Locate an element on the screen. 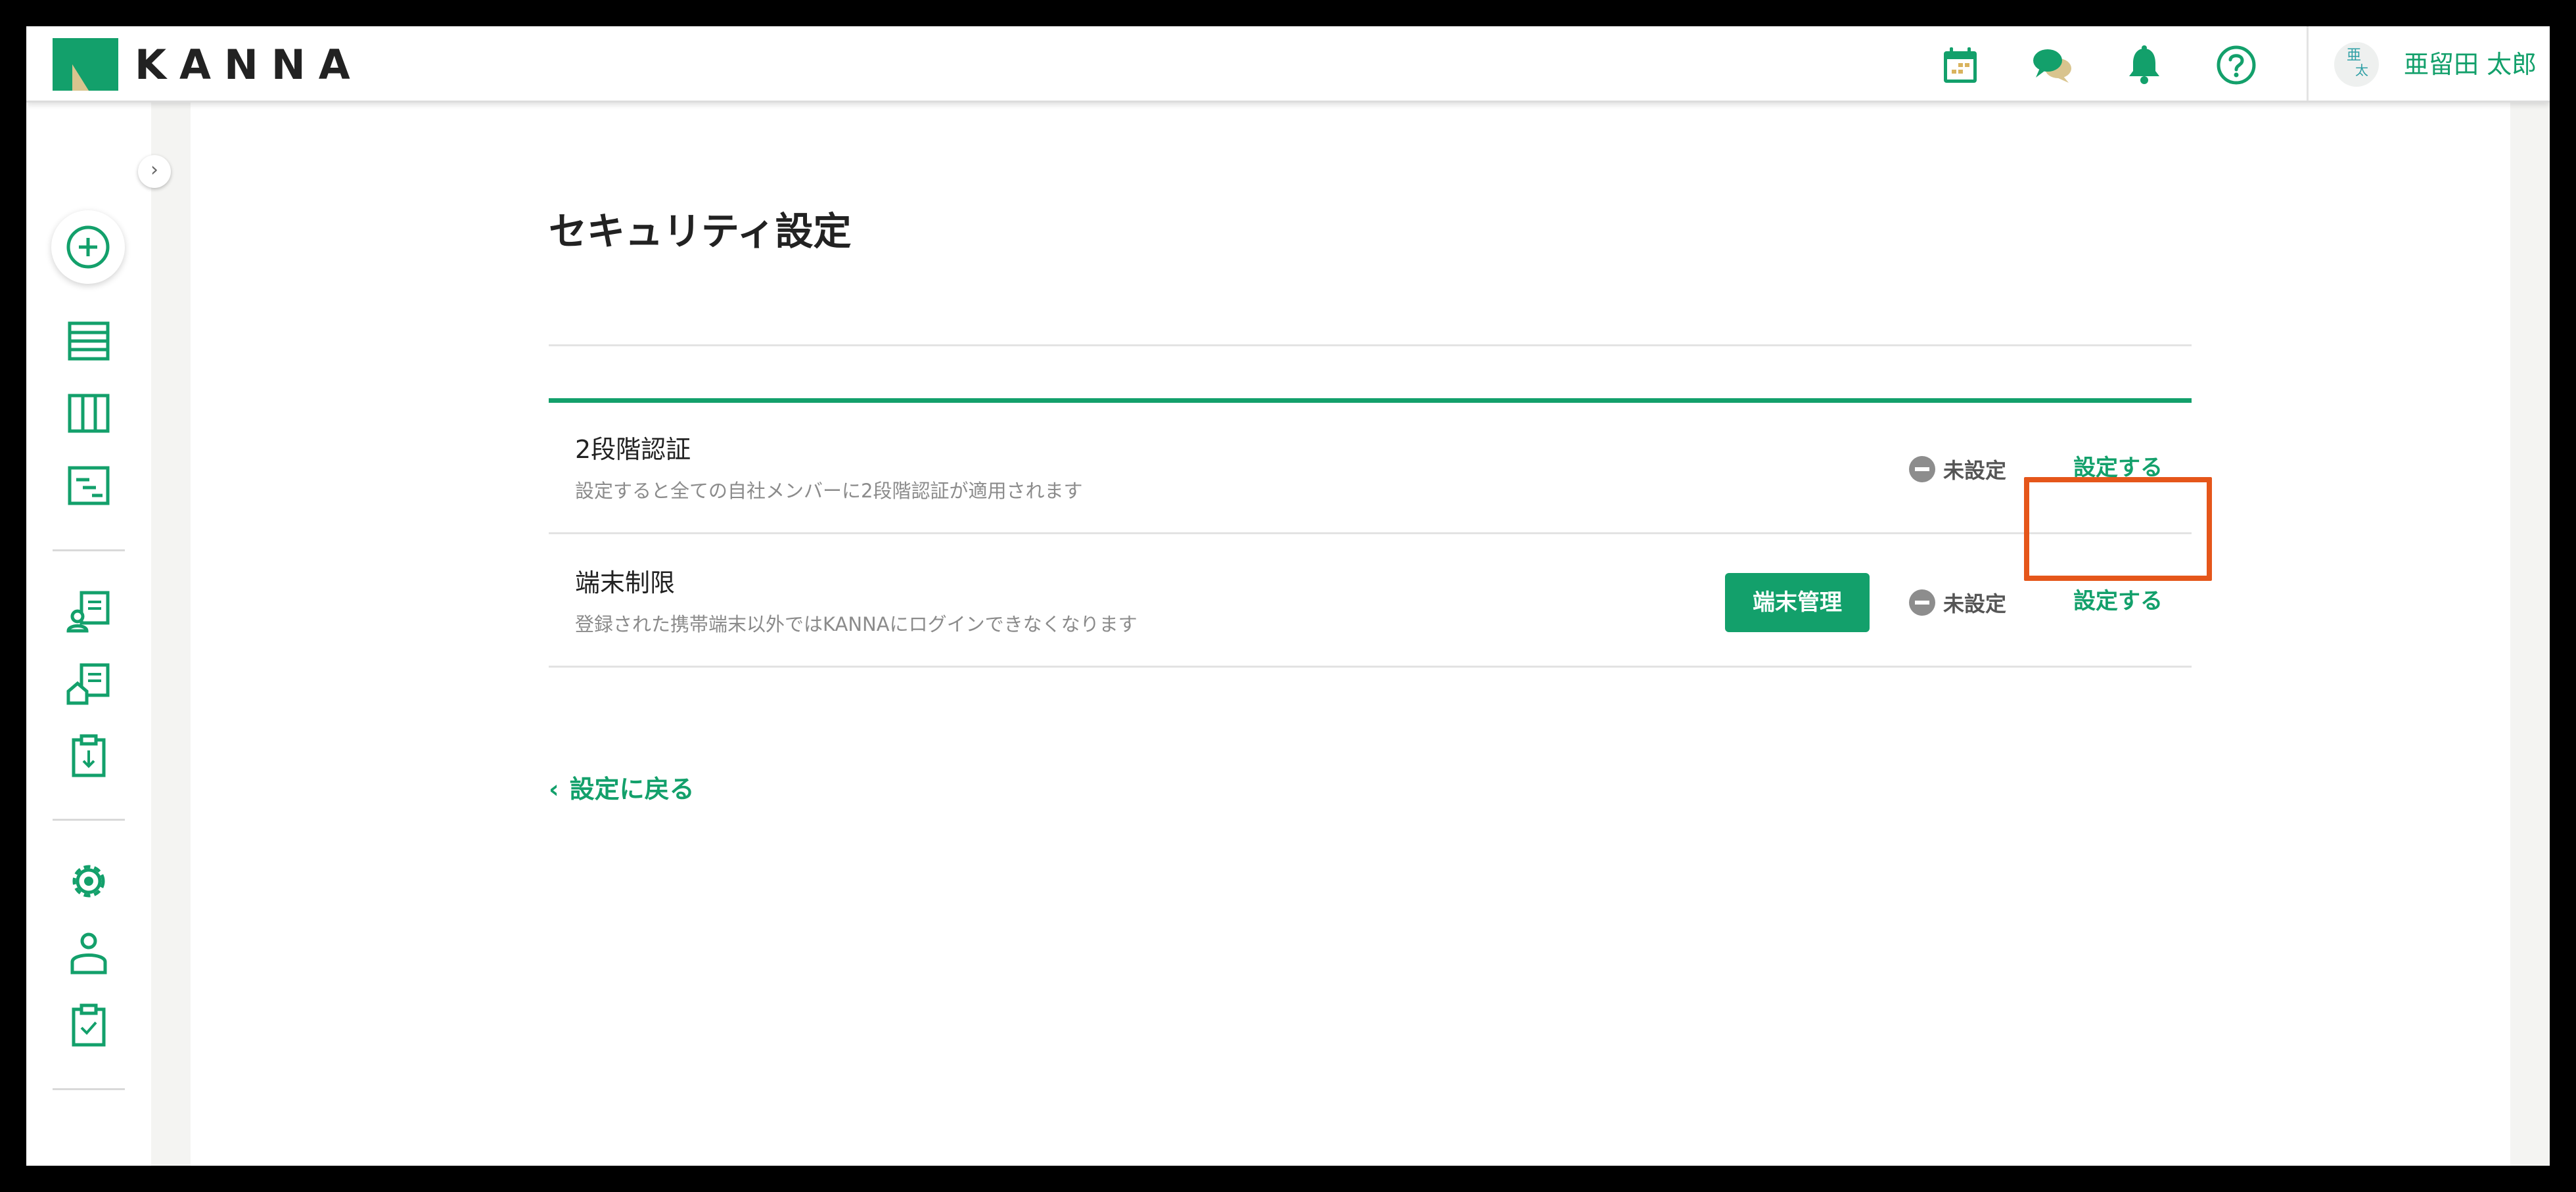 The image size is (2576, 1192). help-icon is located at coordinates (2236, 65).